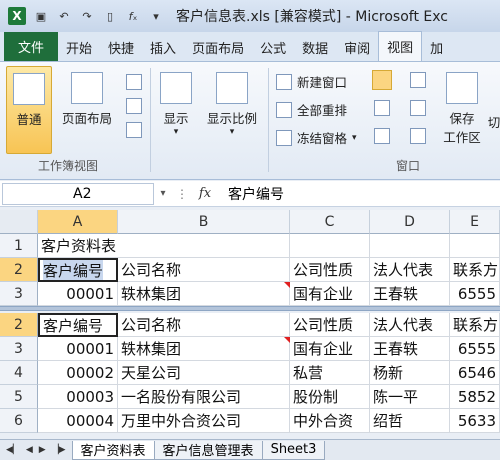 This screenshot has width=500, height=460. What do you see at coordinates (330, 373) in the screenshot?
I see `cell: 私营` at bounding box center [330, 373].